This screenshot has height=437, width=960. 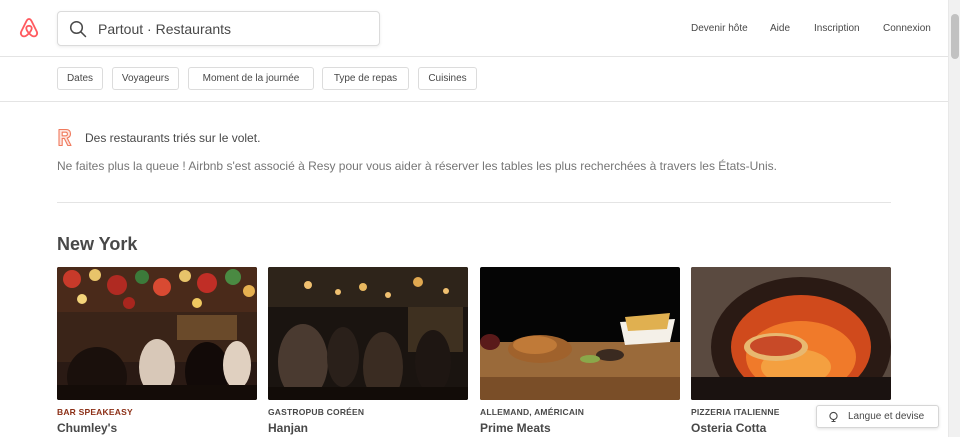 What do you see at coordinates (316, 412) in the screenshot?
I see `restaurant-category: GASTROPUB CORÉEN` at bounding box center [316, 412].